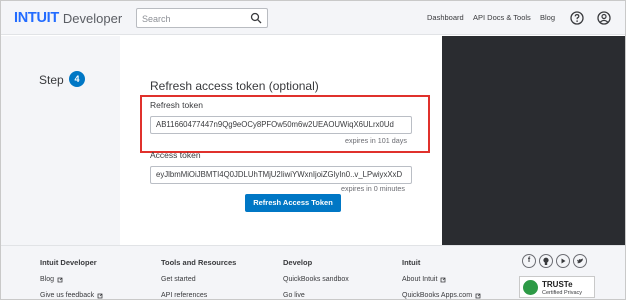  I want to click on footer-link-api-references: API references, so click(184, 295).